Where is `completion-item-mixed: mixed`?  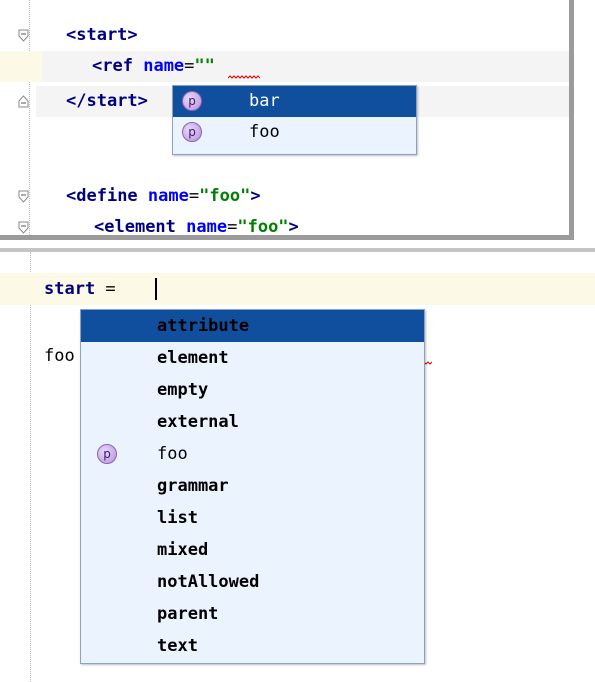
completion-item-mixed: mixed is located at coordinates (252, 550).